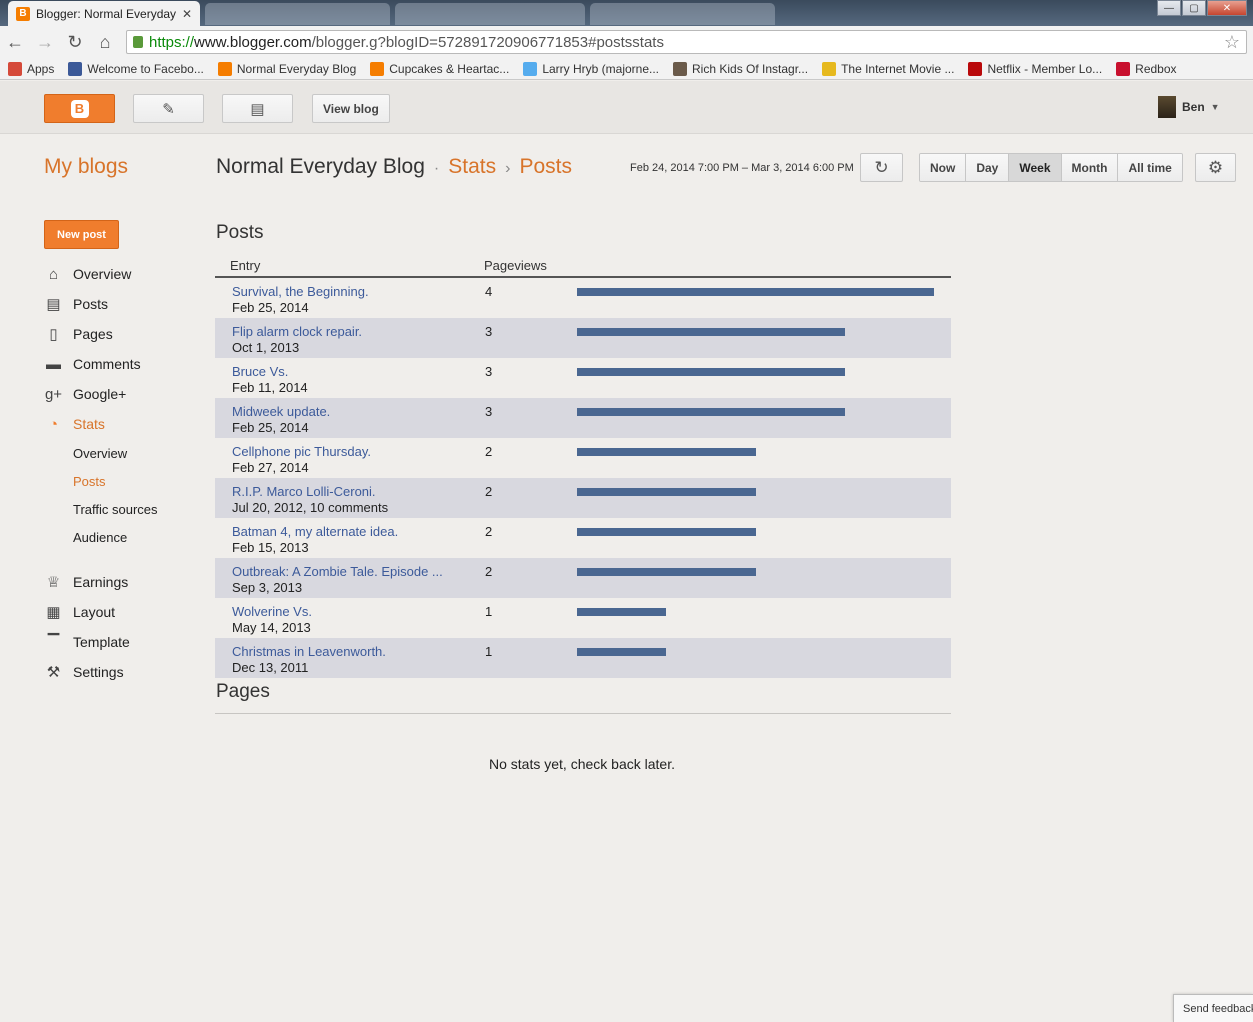  Describe the element at coordinates (272, 611) in the screenshot. I see `post-title-link: Wolverine Vs.` at that location.